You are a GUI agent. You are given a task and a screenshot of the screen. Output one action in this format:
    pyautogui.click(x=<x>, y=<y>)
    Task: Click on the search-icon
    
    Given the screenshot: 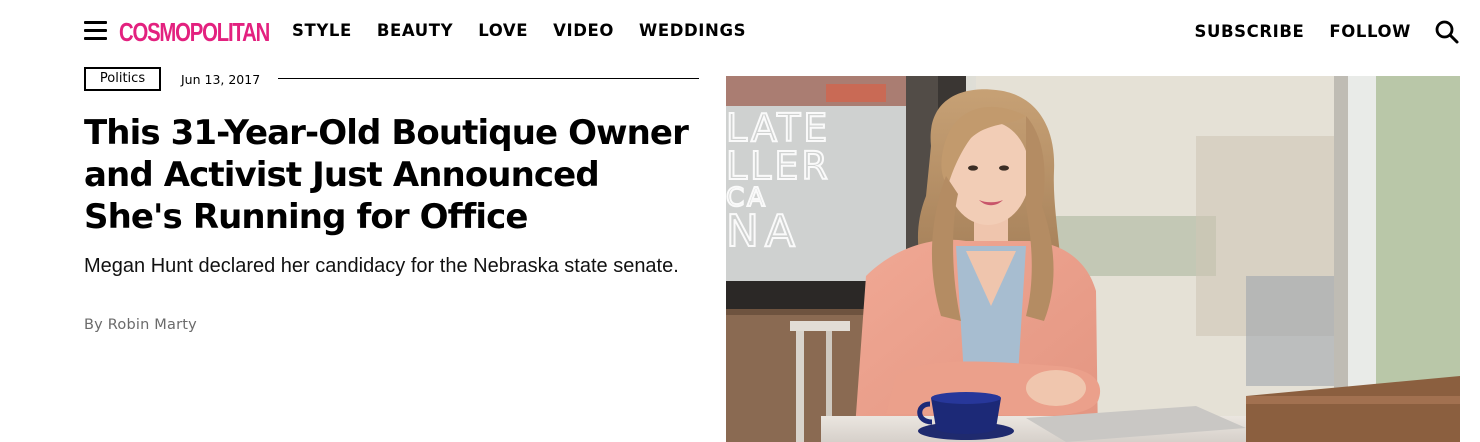 What is the action you would take?
    pyautogui.click(x=1447, y=32)
    